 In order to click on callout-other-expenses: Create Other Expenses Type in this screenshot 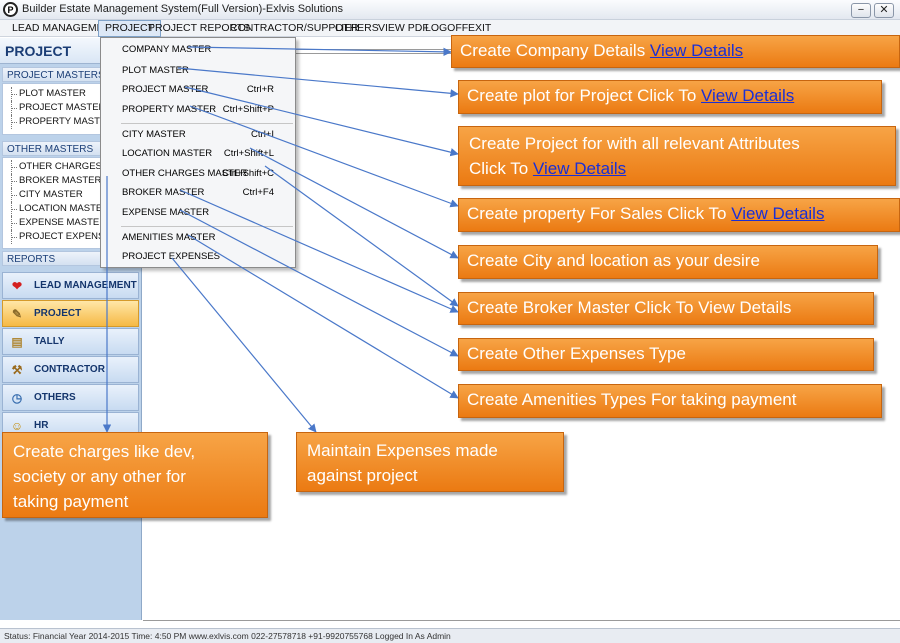, I will do `click(666, 354)`.